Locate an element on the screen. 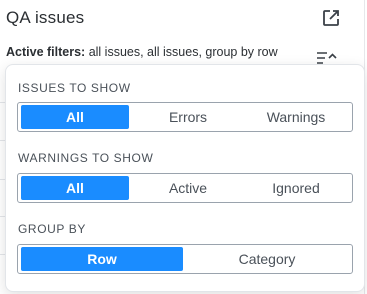  warnings-option-all: All is located at coordinates (75, 188).